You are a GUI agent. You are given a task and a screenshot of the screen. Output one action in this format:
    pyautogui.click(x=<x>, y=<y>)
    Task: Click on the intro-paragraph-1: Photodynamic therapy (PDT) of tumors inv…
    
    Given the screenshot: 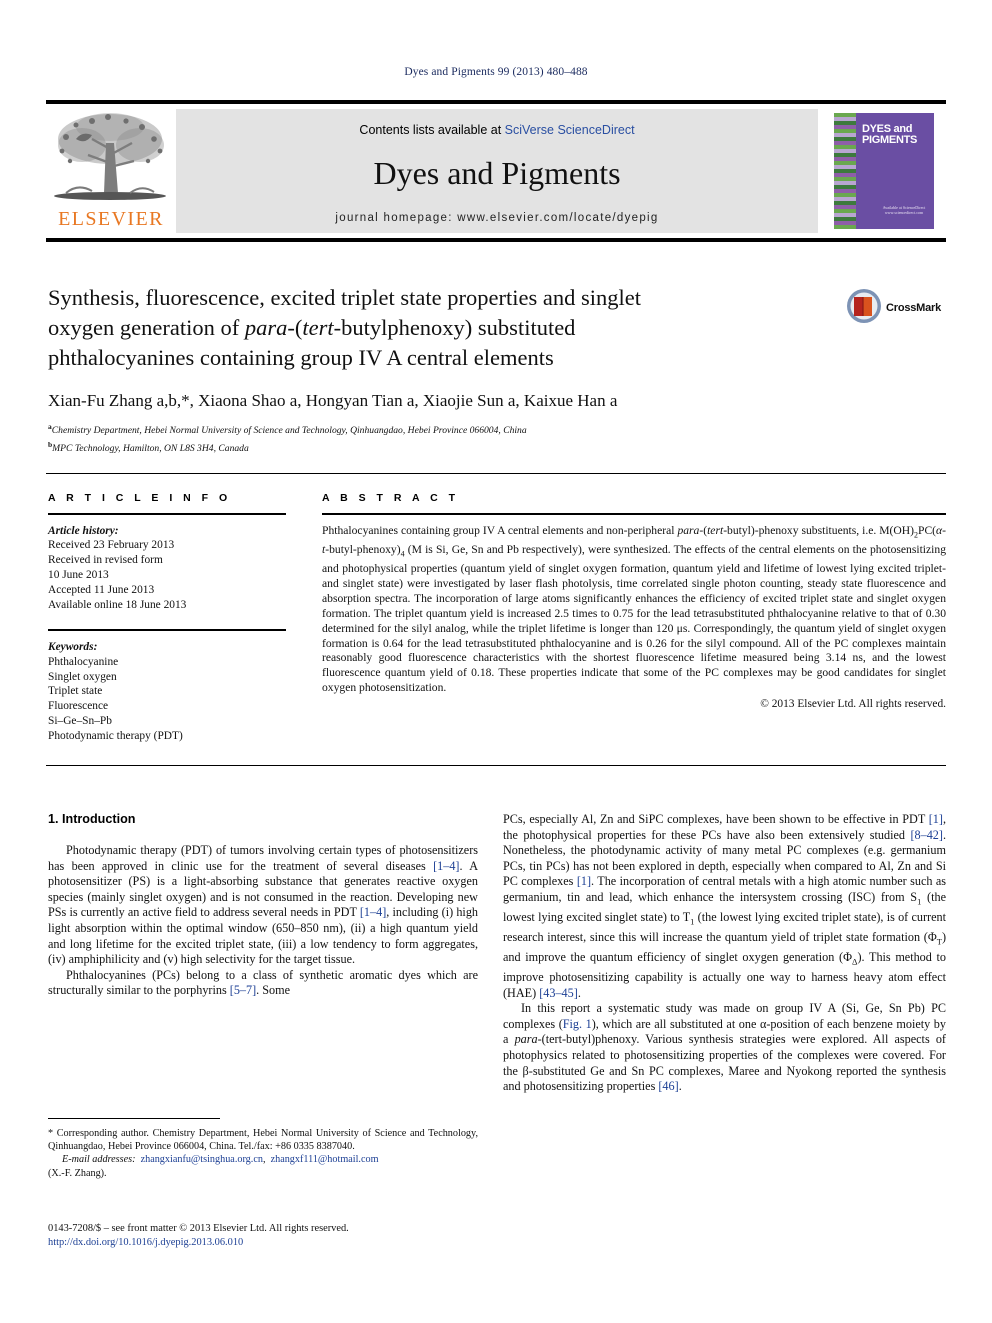 What is the action you would take?
    pyautogui.click(x=263, y=905)
    